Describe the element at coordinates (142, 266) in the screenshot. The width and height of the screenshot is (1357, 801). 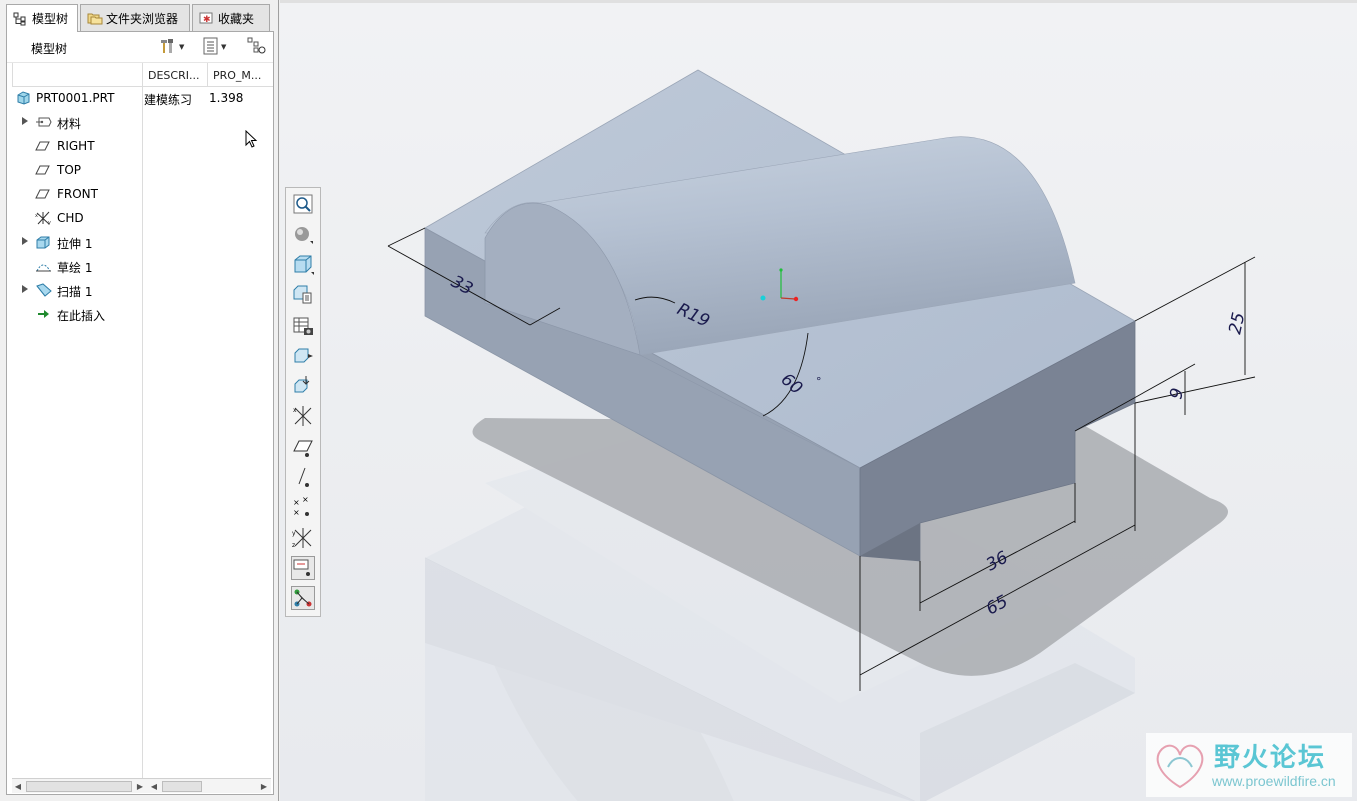
I see `tree-item-sketch: 草绘 1` at that location.